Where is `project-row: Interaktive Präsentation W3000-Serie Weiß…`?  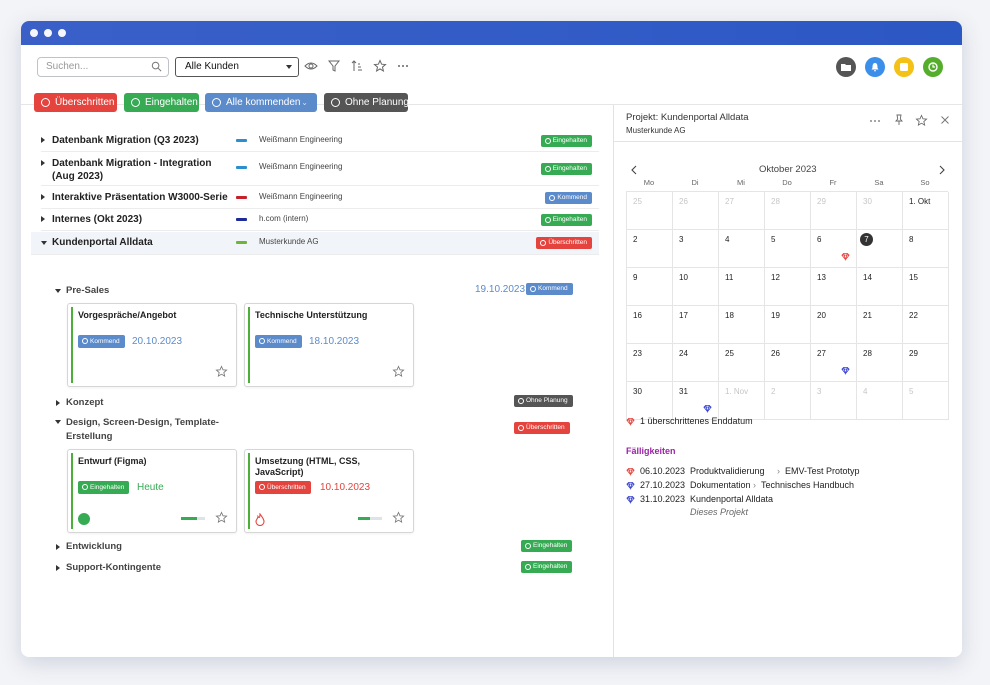 project-row: Interaktive Präsentation W3000-Serie Weiß… is located at coordinates (320, 198).